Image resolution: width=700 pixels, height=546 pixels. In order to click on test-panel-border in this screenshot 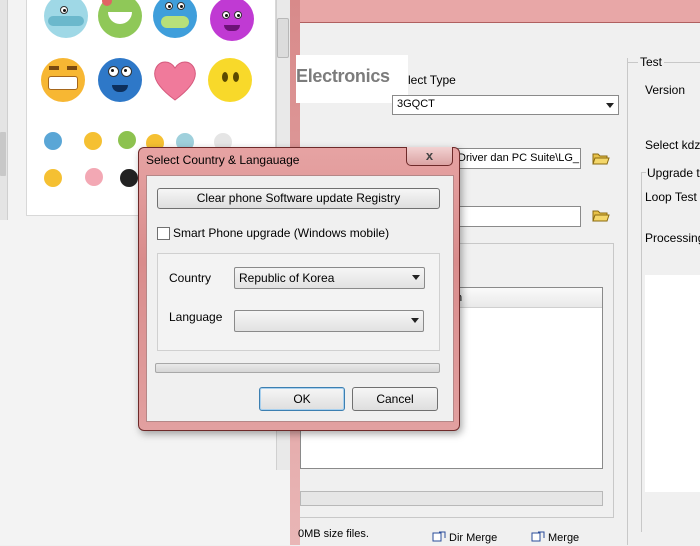, I will do `click(627, 301)`.